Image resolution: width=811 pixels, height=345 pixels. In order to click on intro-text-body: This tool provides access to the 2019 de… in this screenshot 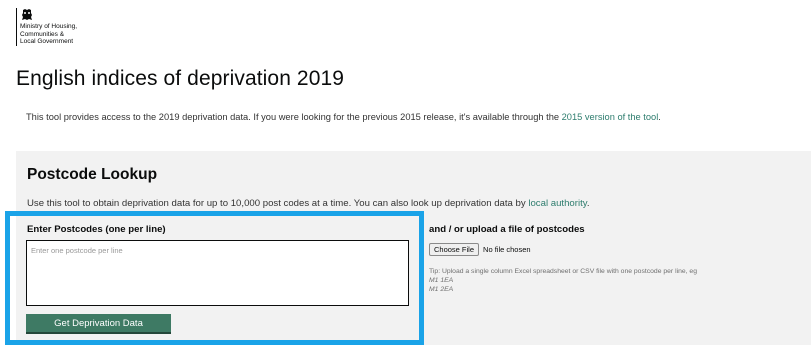, I will do `click(294, 117)`.